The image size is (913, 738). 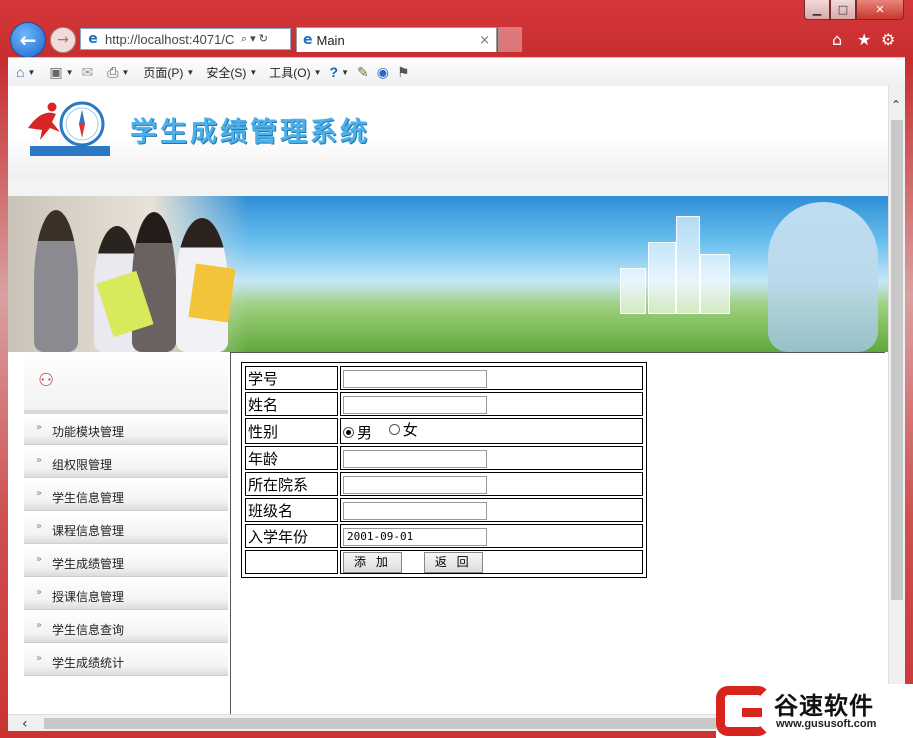 What do you see at coordinates (491, 404) in the screenshot?
I see `name-cell` at bounding box center [491, 404].